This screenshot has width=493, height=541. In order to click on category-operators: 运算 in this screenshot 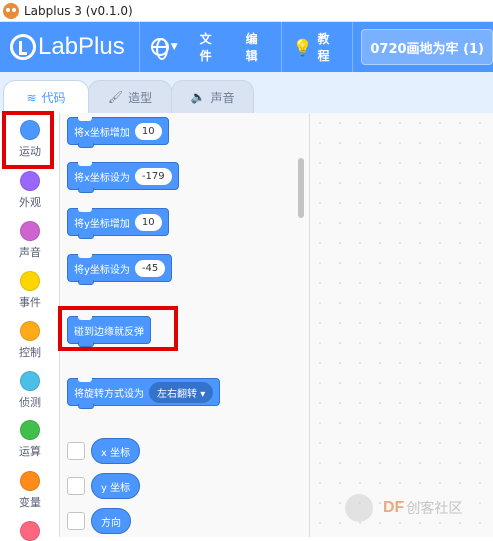, I will do `click(30, 439)`.